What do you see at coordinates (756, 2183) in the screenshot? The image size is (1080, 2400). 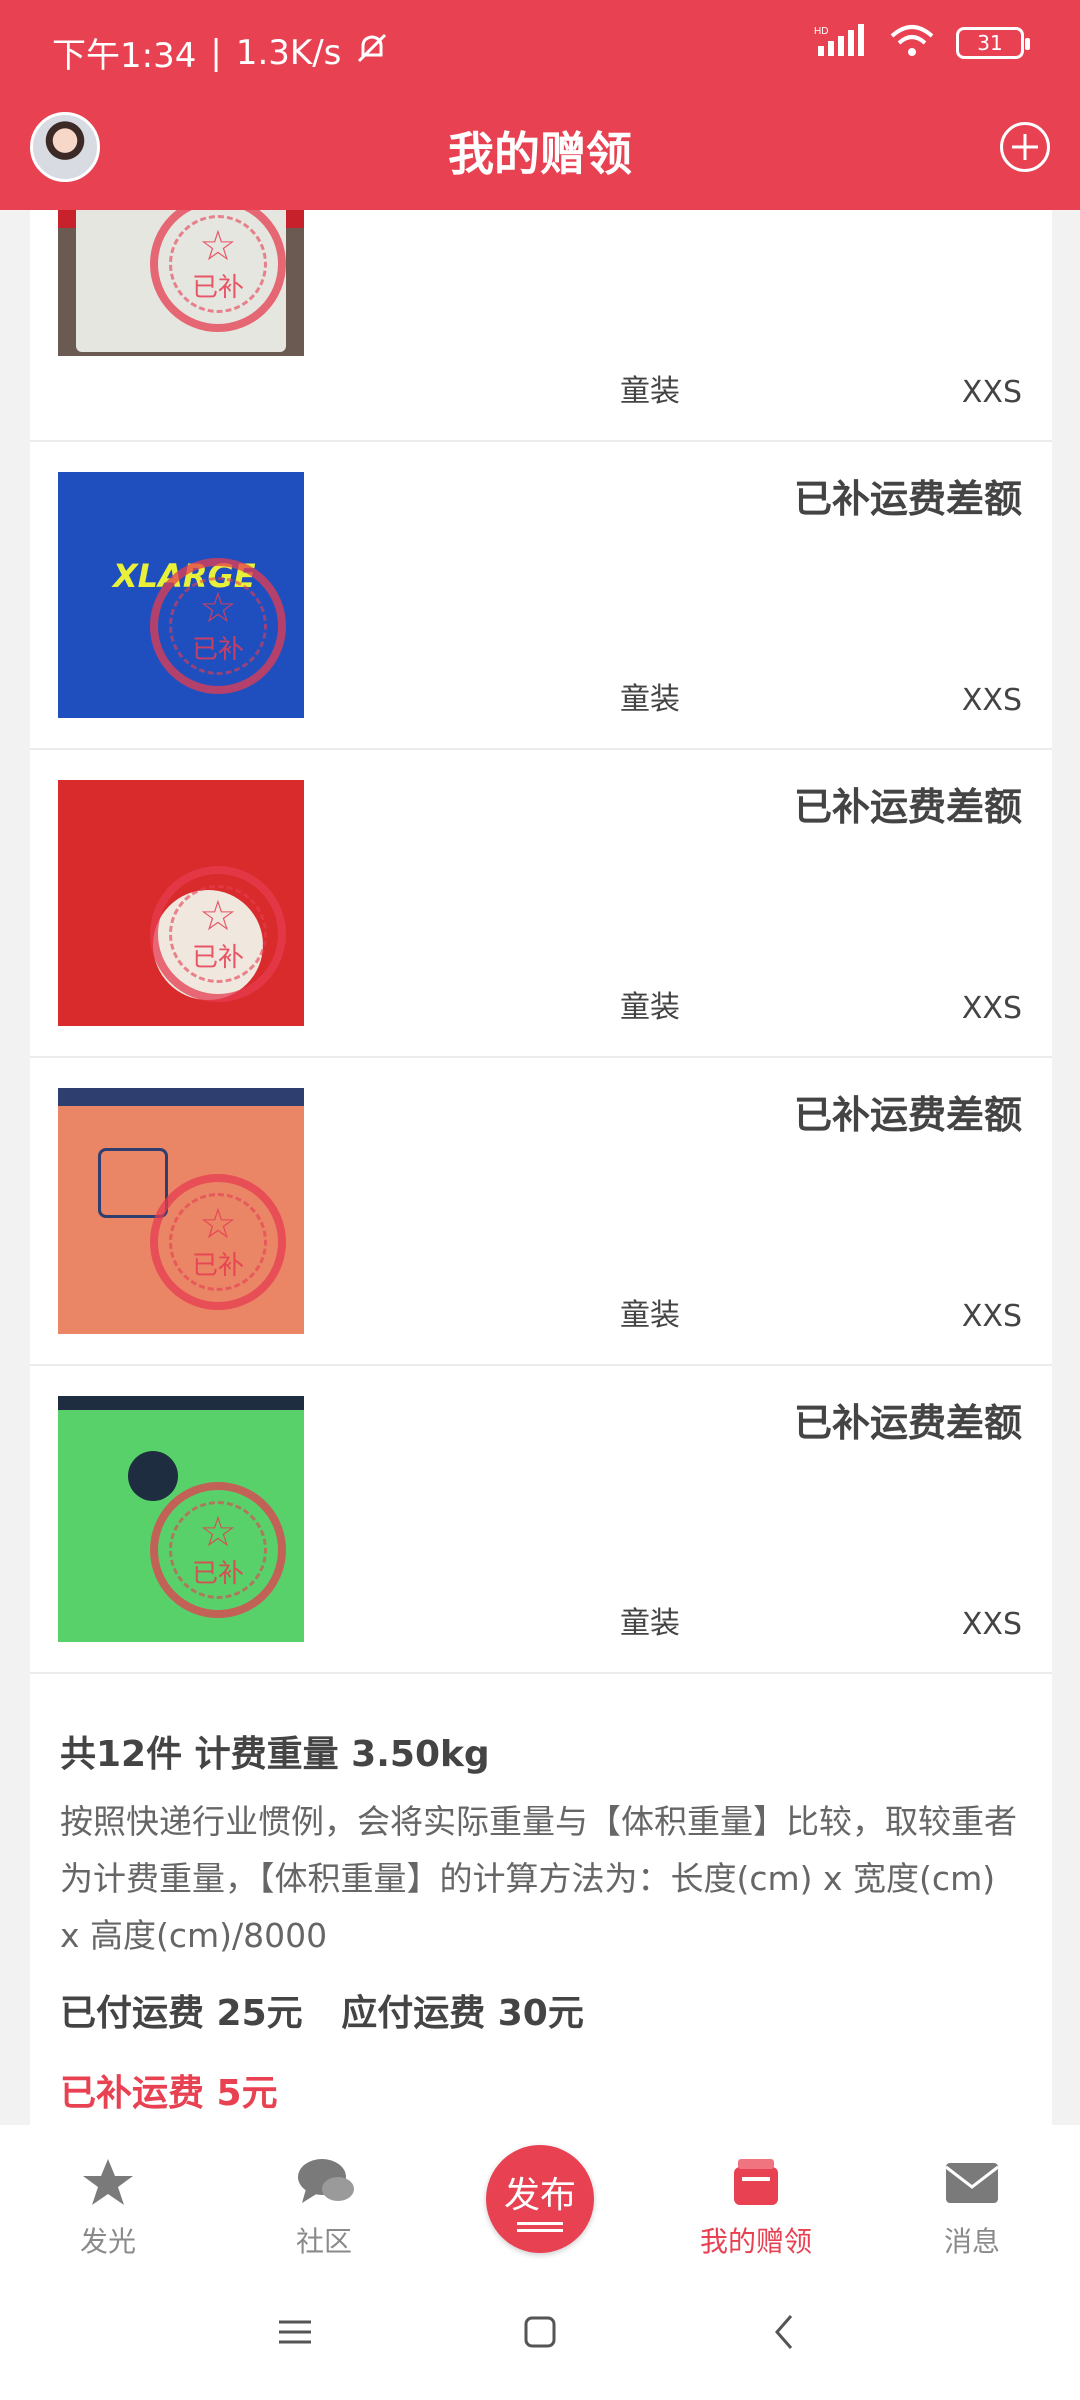 I see `gift-icon` at bounding box center [756, 2183].